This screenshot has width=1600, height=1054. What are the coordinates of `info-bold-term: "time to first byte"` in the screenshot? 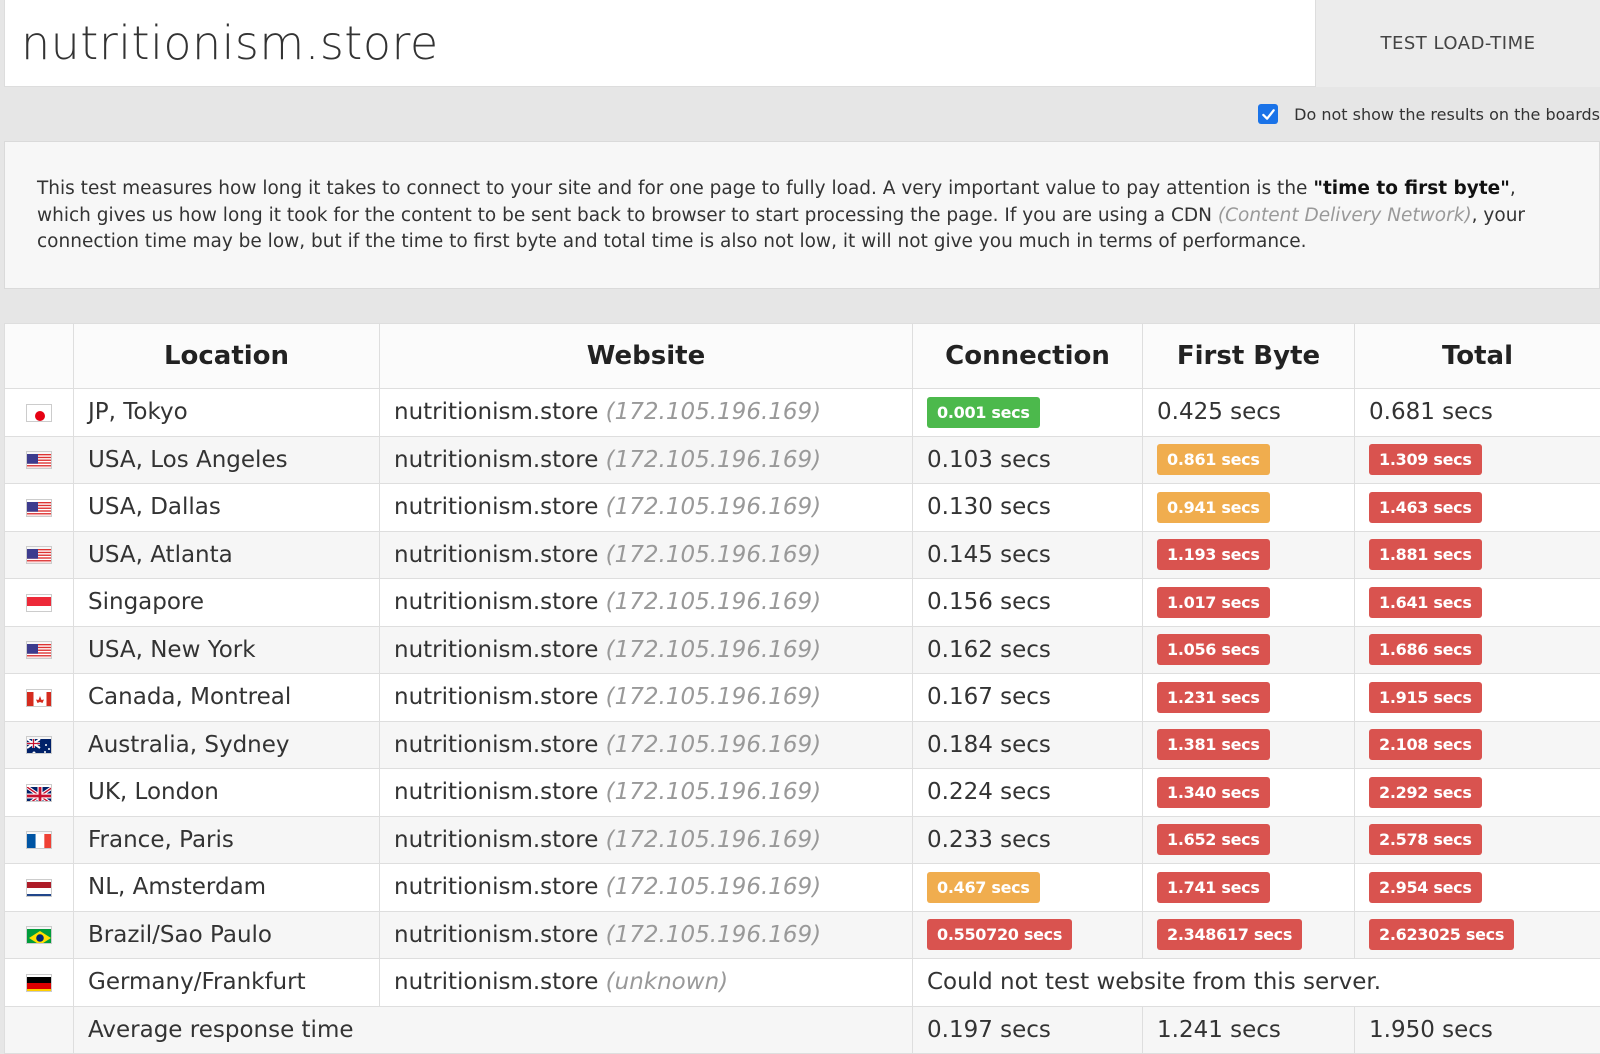 It's located at (1411, 188).